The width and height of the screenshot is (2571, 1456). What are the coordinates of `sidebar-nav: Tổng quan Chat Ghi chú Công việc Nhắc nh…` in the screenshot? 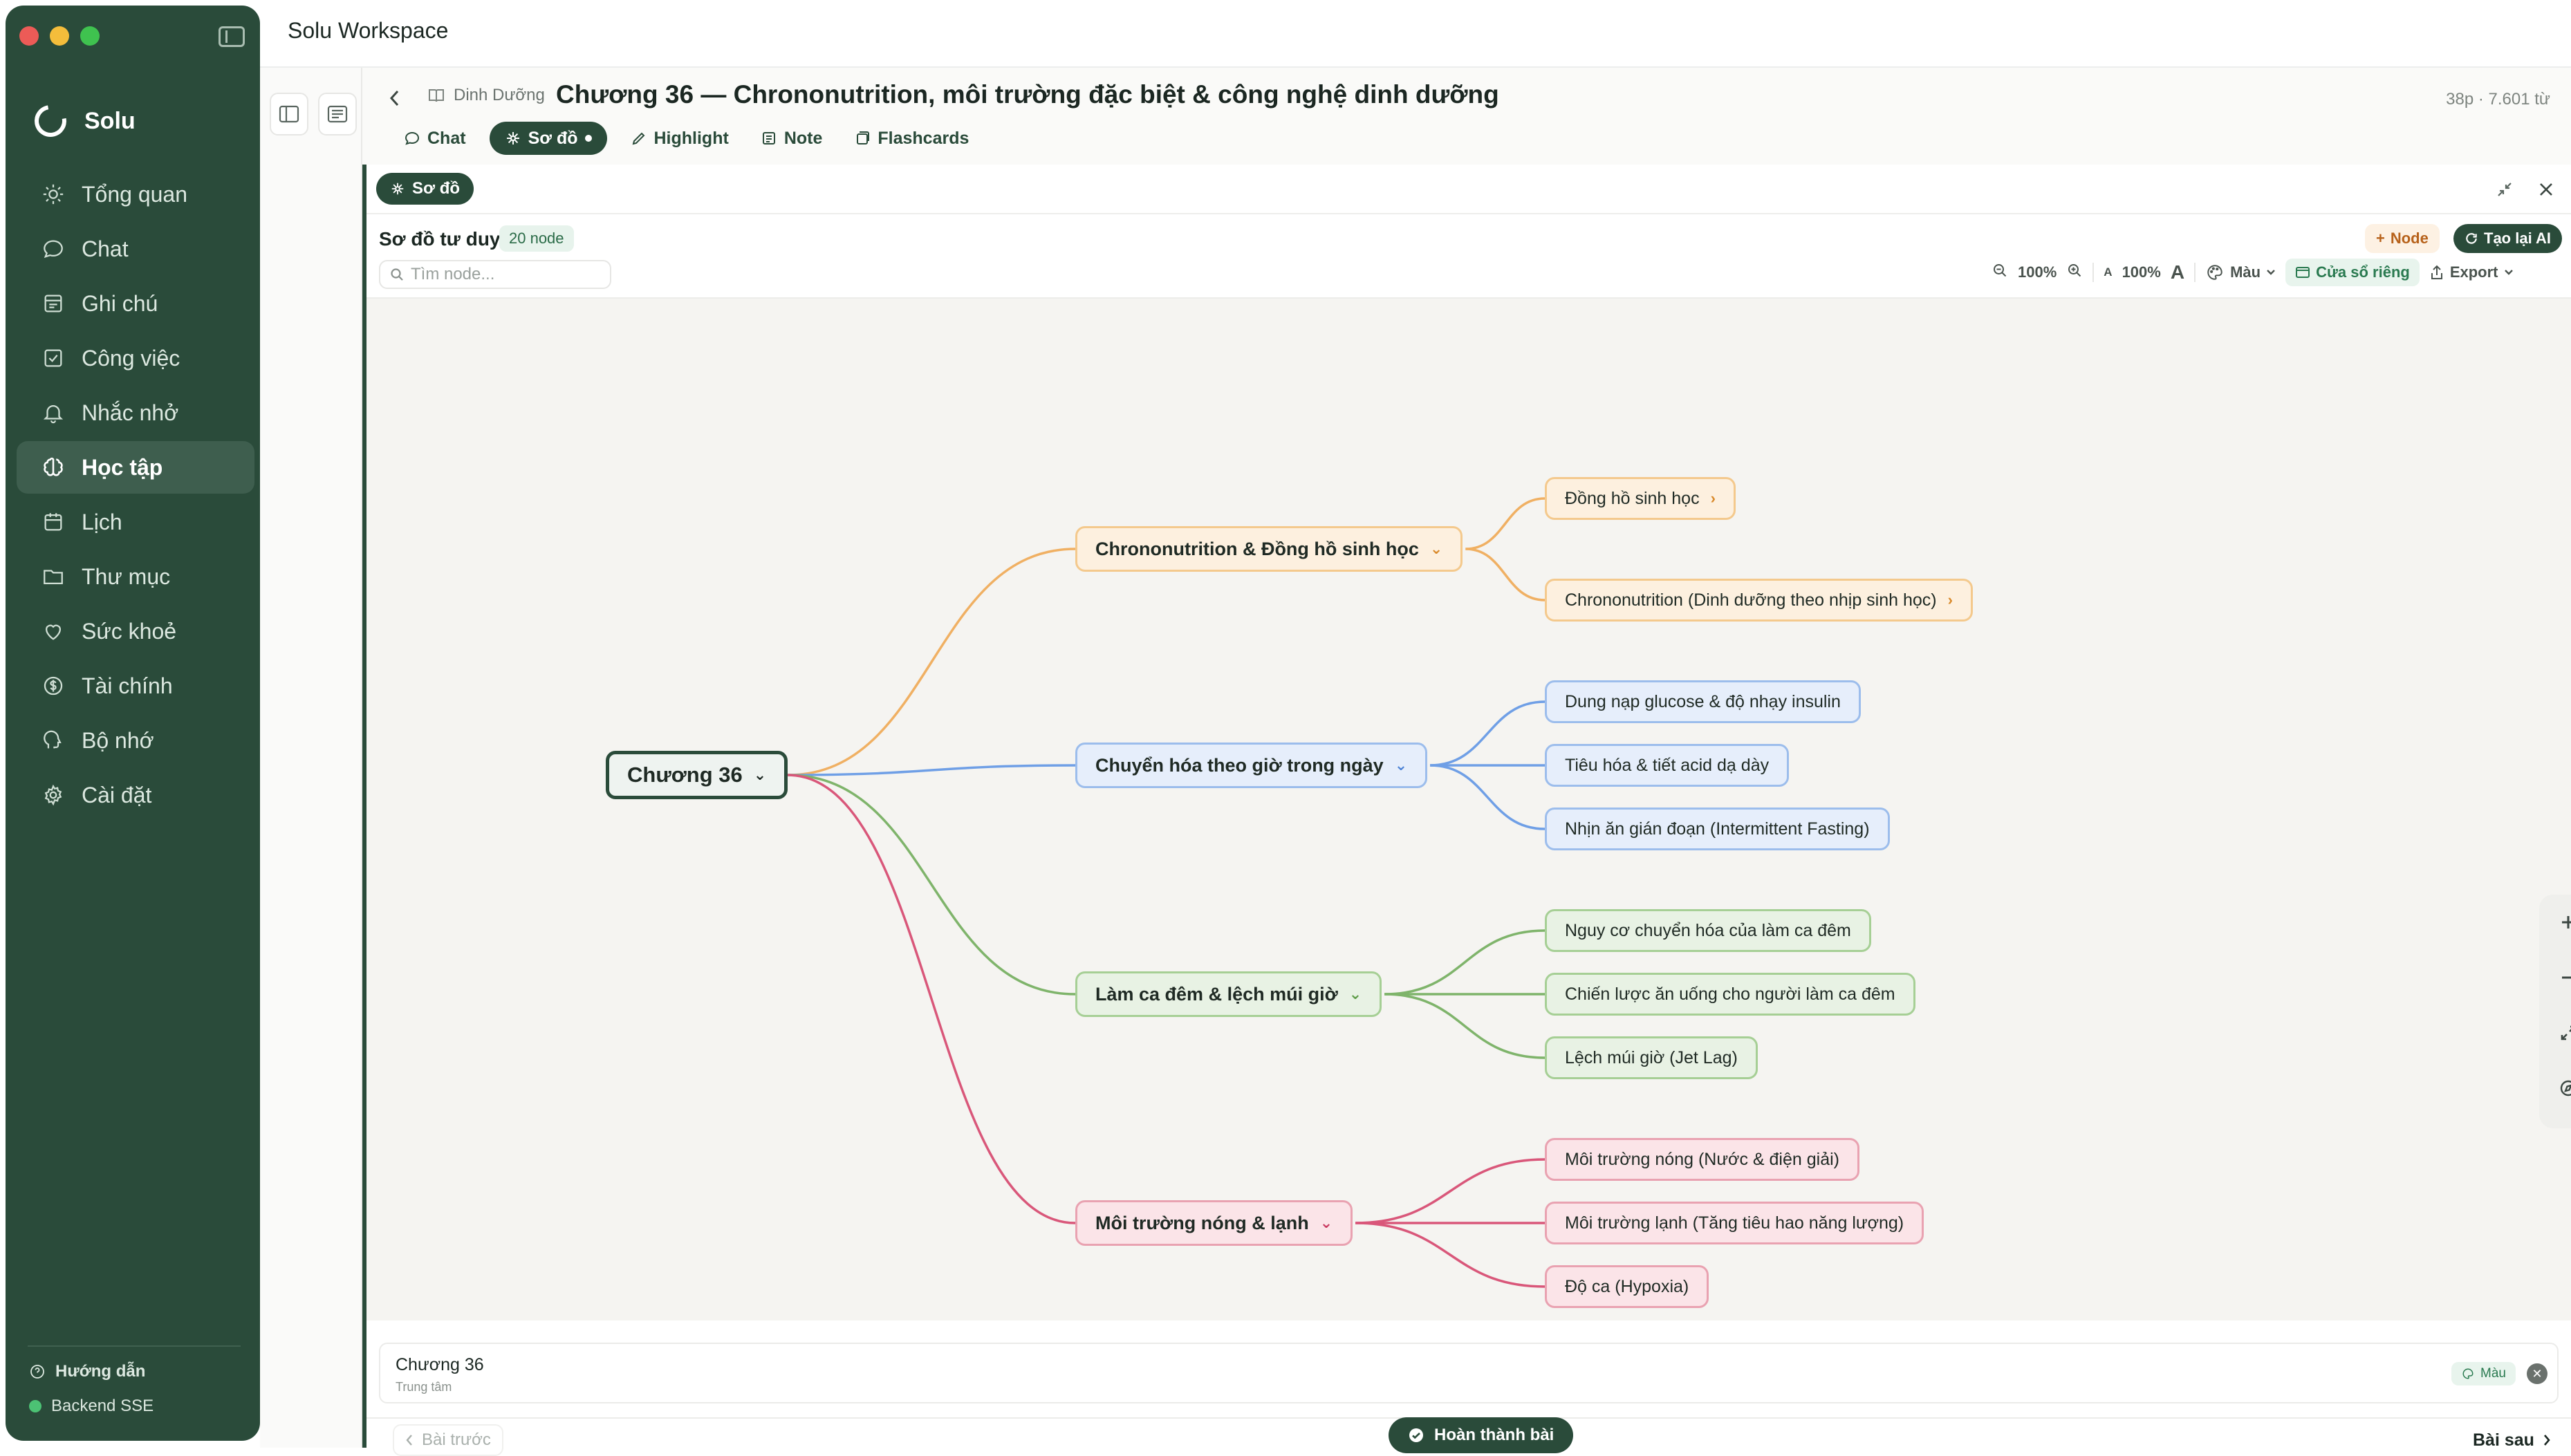 It's located at (136, 495).